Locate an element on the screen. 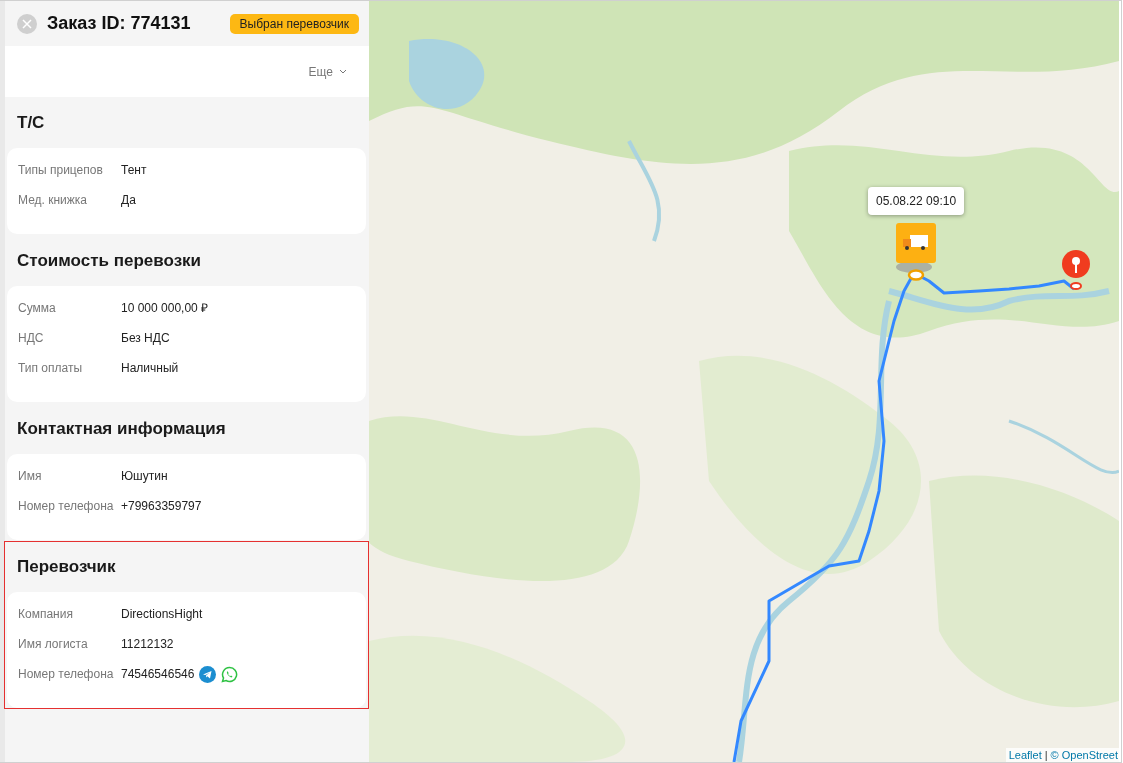  field-label: Компания is located at coordinates (46, 614).